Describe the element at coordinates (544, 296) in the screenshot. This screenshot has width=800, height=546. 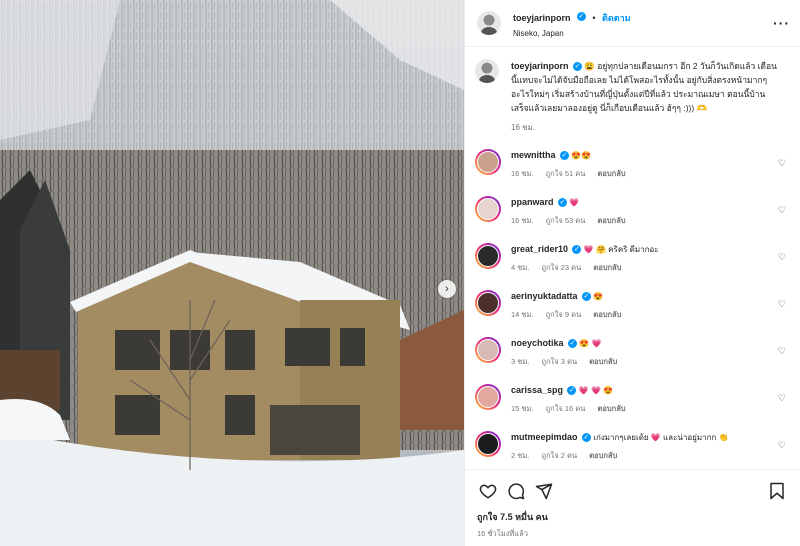
I see `comment-username: aerinyuktadatta` at that location.